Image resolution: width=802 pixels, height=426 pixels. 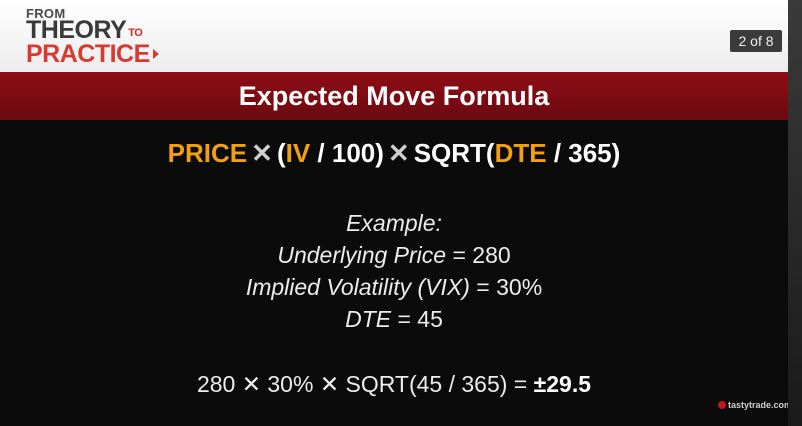 I want to click on slide-title: Expected Move Formula, so click(x=394, y=96).